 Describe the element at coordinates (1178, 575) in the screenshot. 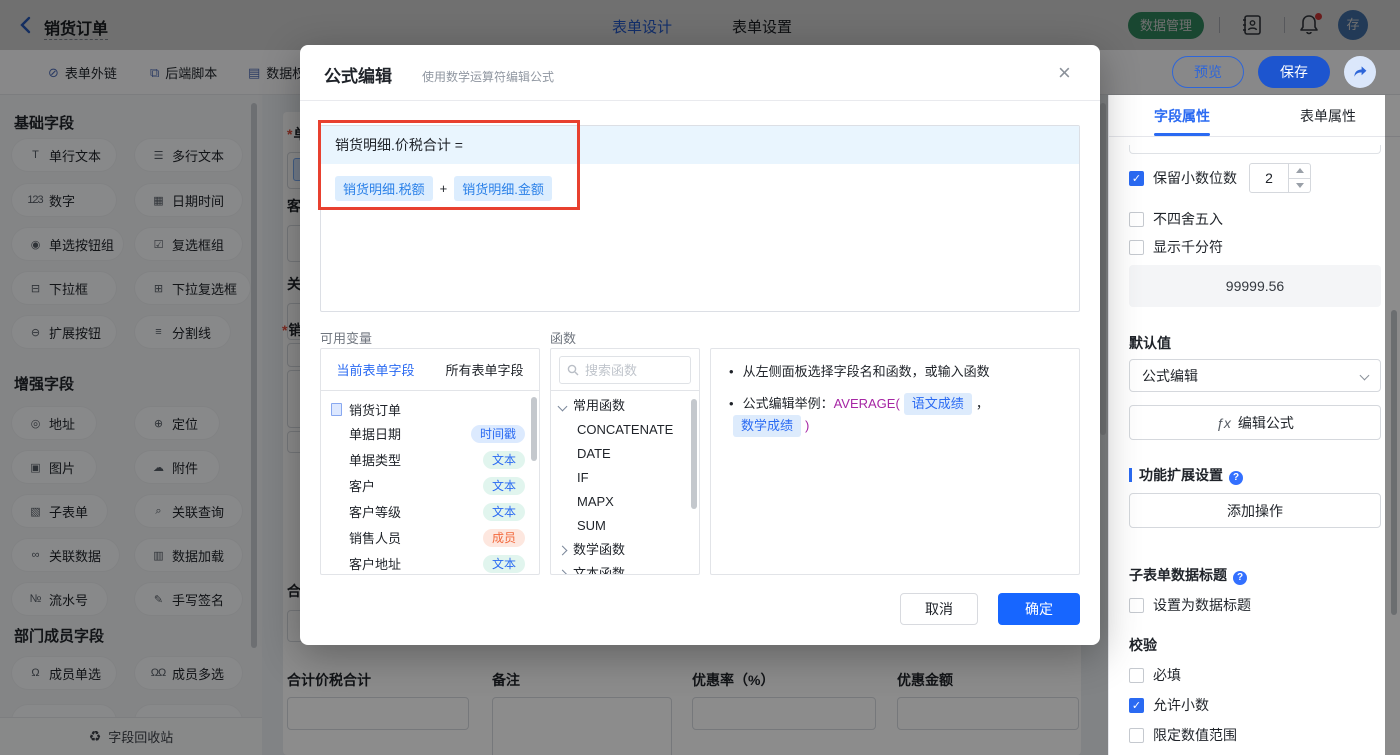

I see `subform-title-text: 子表单数据标题` at that location.